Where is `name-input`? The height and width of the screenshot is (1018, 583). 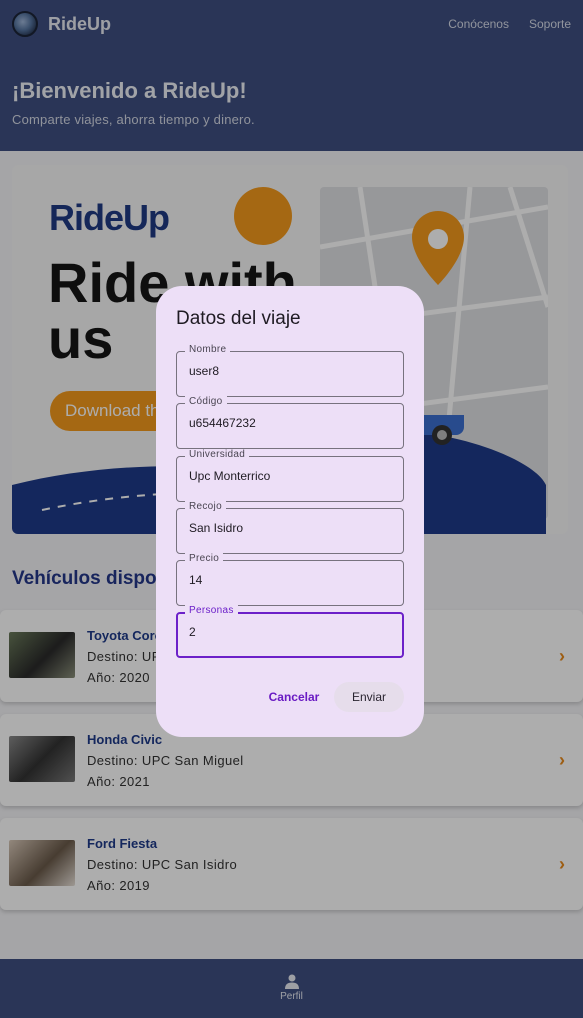 name-input is located at coordinates (289, 371).